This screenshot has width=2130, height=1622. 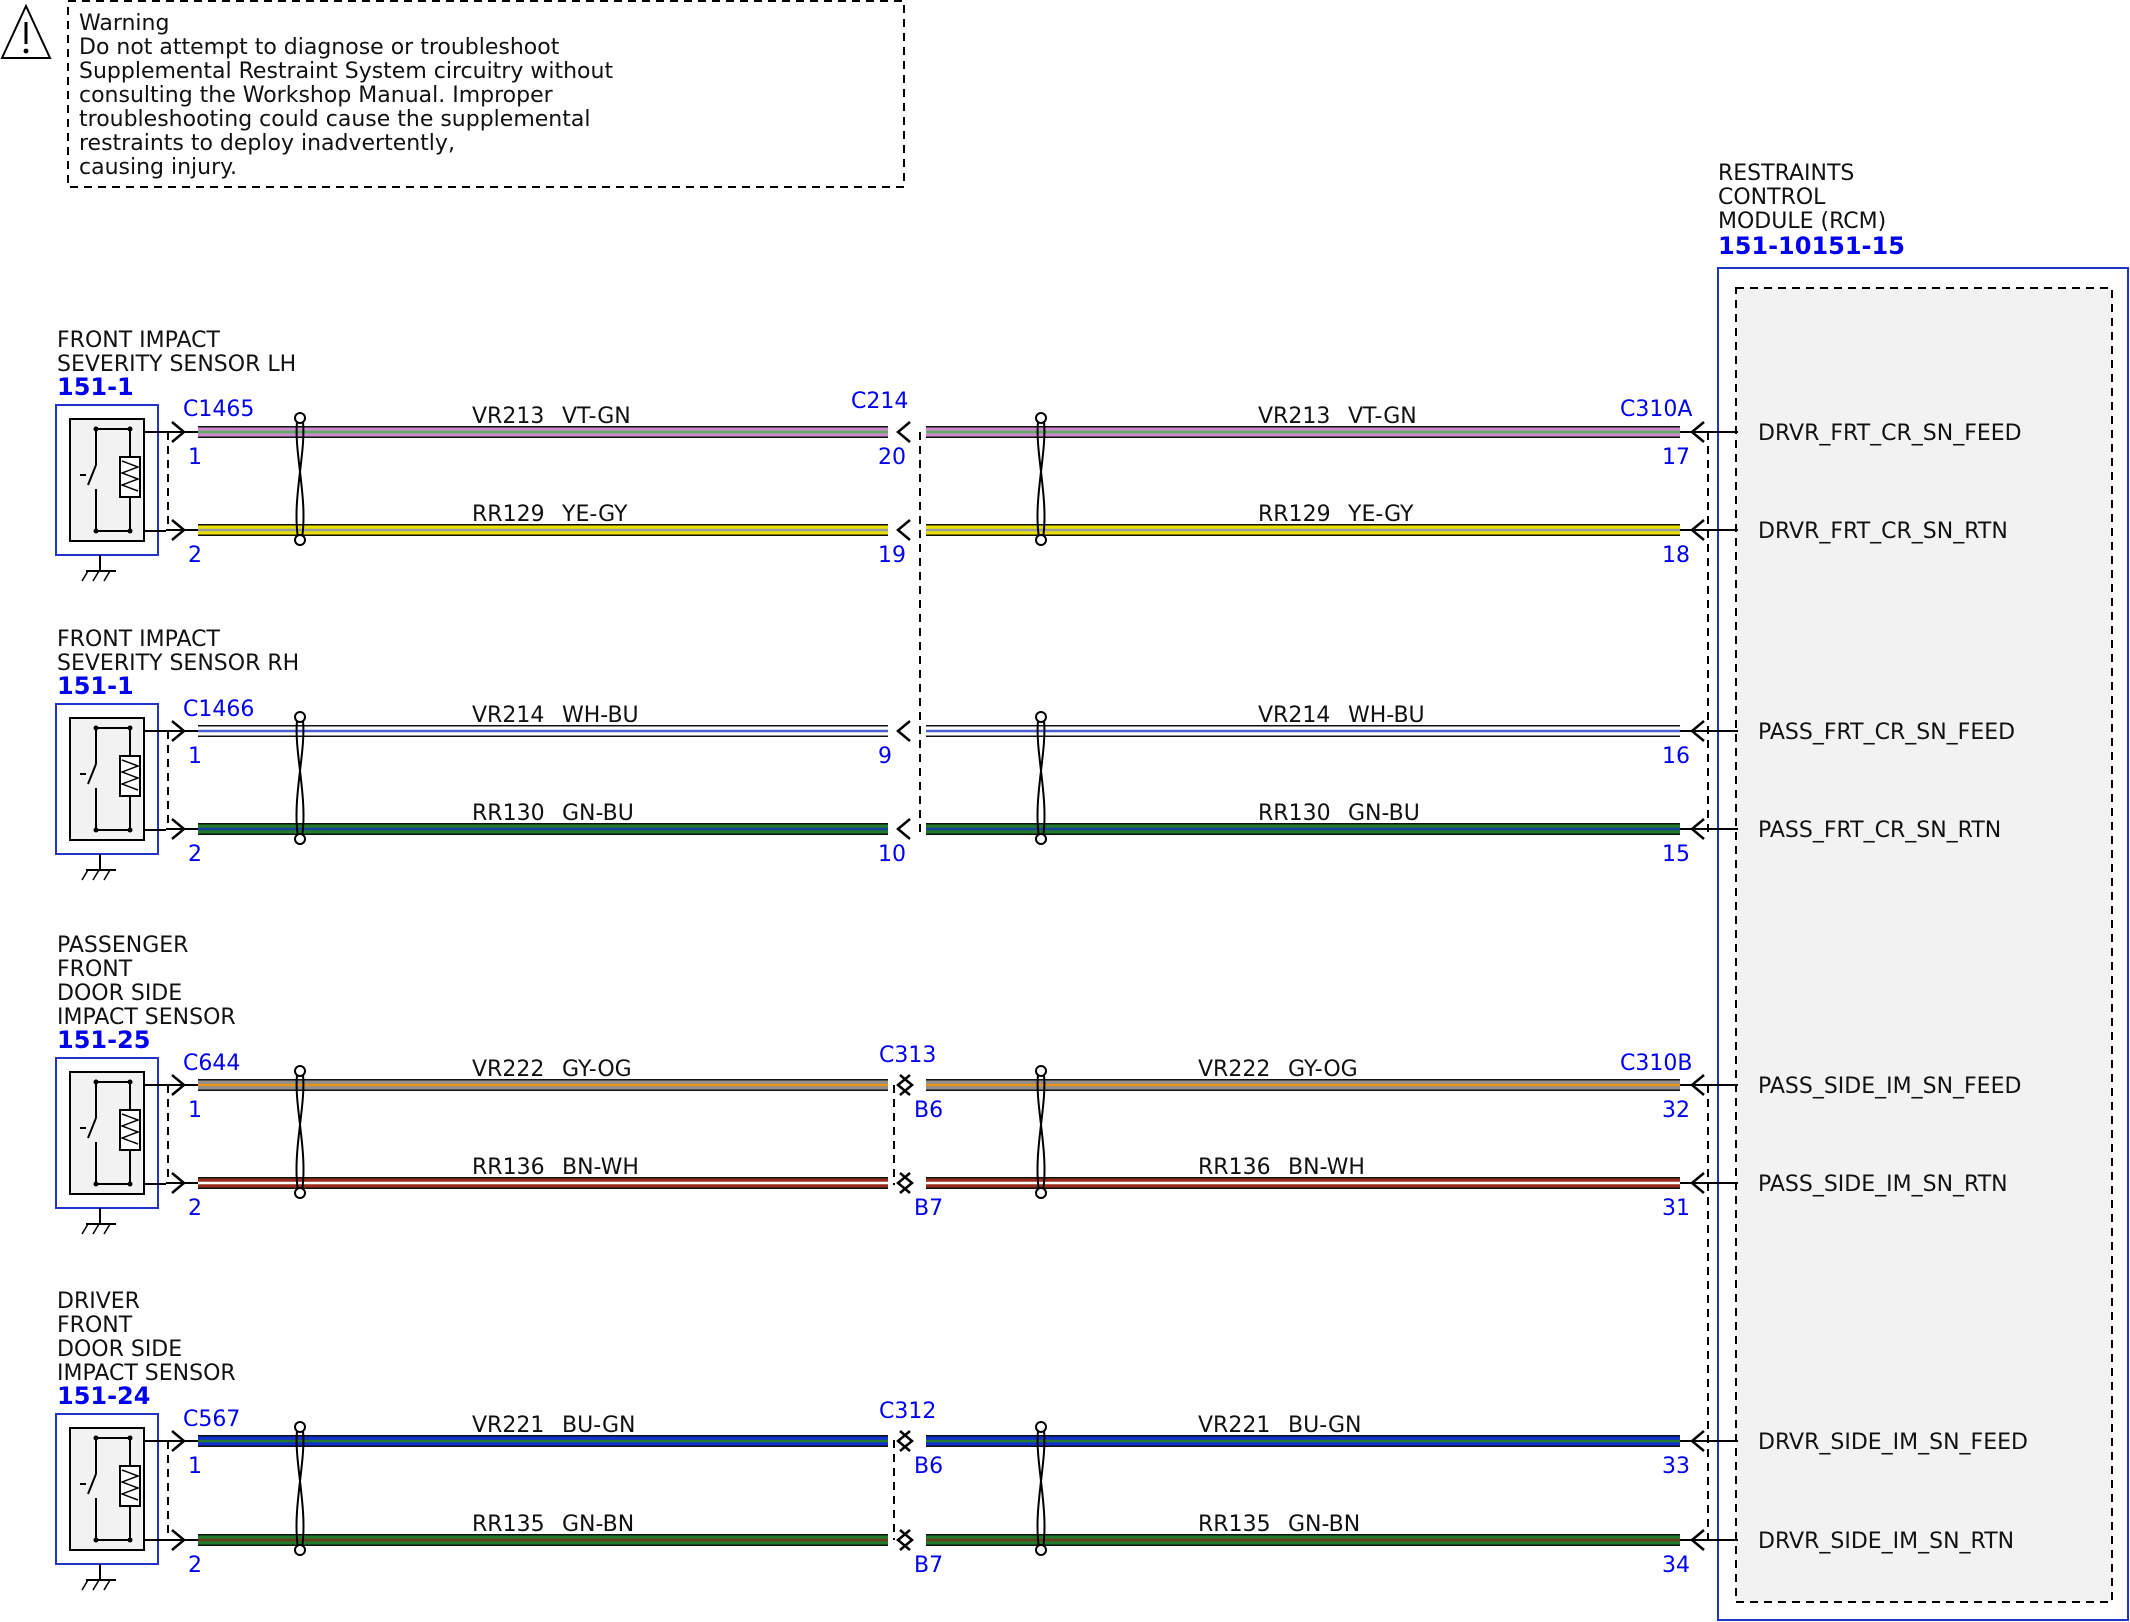 What do you see at coordinates (1676, 1110) in the screenshot?
I see `rcm-pin-number: 32` at bounding box center [1676, 1110].